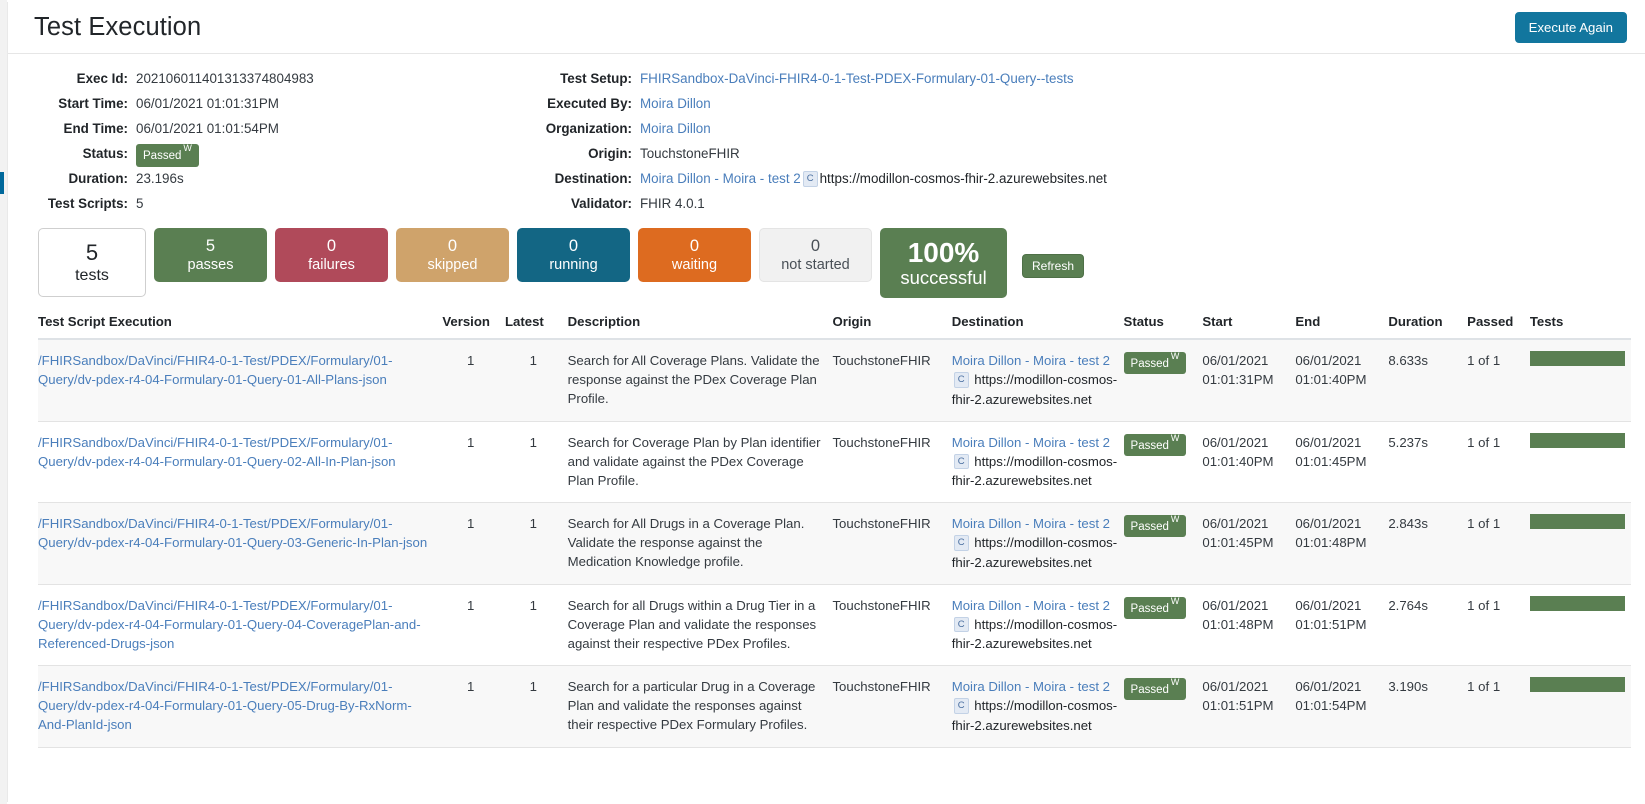 This screenshot has width=1645, height=804. I want to click on exec-id-label: Exec Id:, so click(102, 78).